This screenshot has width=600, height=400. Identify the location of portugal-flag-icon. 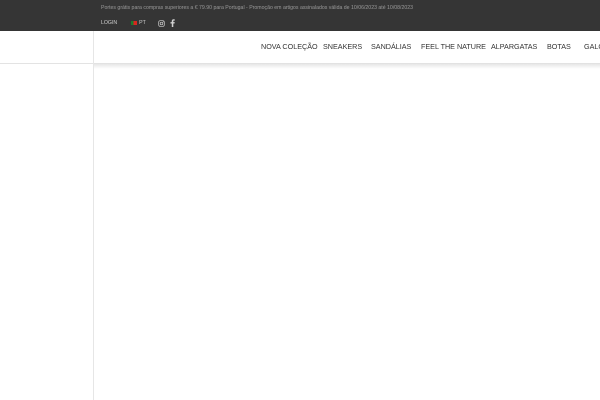
(134, 23).